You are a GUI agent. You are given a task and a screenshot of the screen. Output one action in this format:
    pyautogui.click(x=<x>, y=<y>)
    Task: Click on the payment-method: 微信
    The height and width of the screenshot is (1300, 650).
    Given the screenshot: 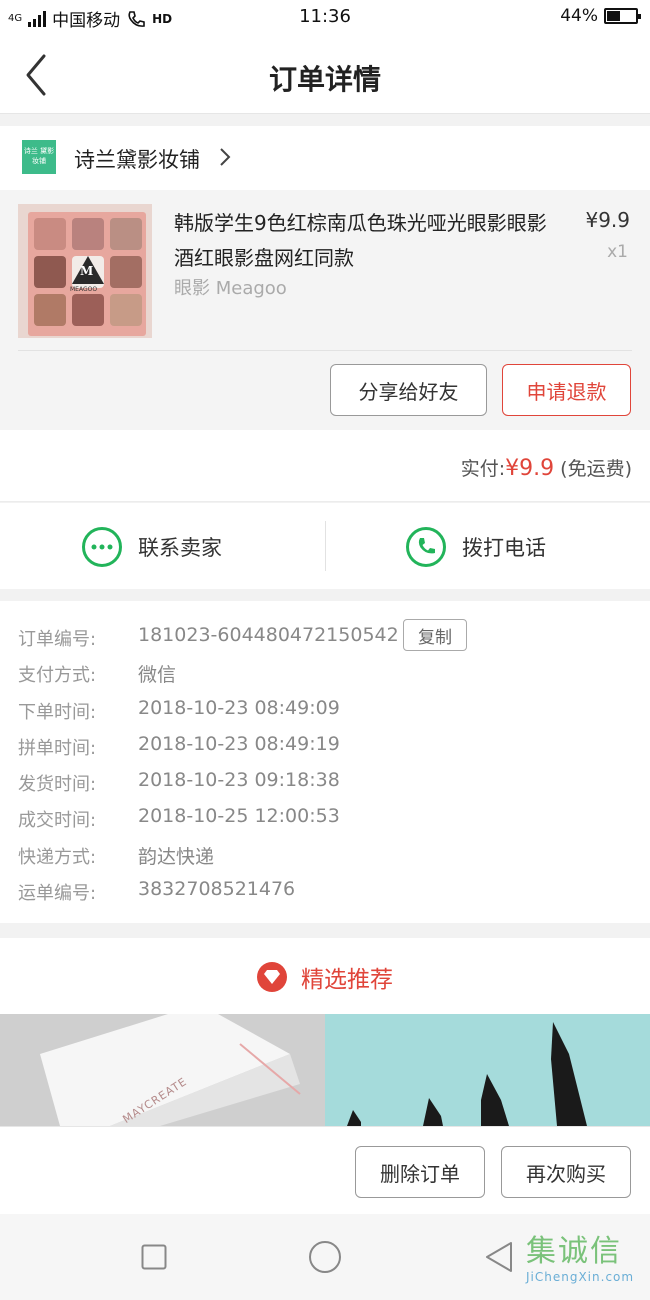 What is the action you would take?
    pyautogui.click(x=157, y=675)
    